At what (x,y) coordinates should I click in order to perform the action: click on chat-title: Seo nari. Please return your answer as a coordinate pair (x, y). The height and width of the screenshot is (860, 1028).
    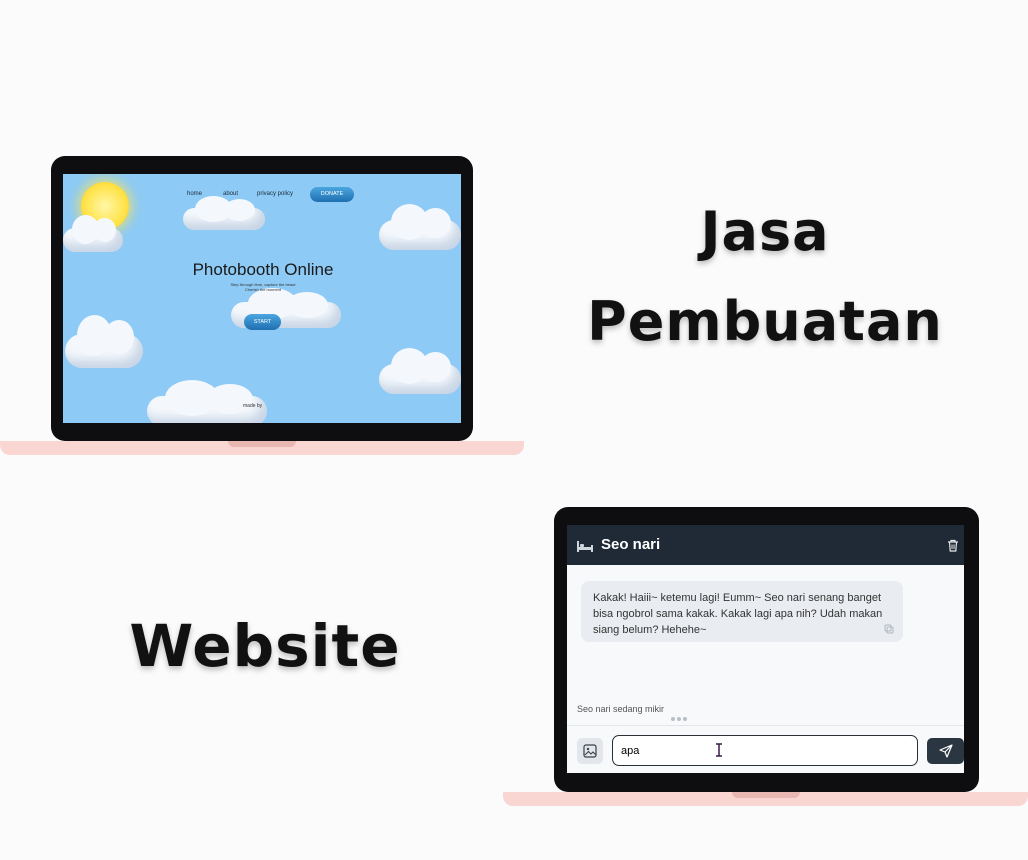
    Looking at the image, I should click on (631, 544).